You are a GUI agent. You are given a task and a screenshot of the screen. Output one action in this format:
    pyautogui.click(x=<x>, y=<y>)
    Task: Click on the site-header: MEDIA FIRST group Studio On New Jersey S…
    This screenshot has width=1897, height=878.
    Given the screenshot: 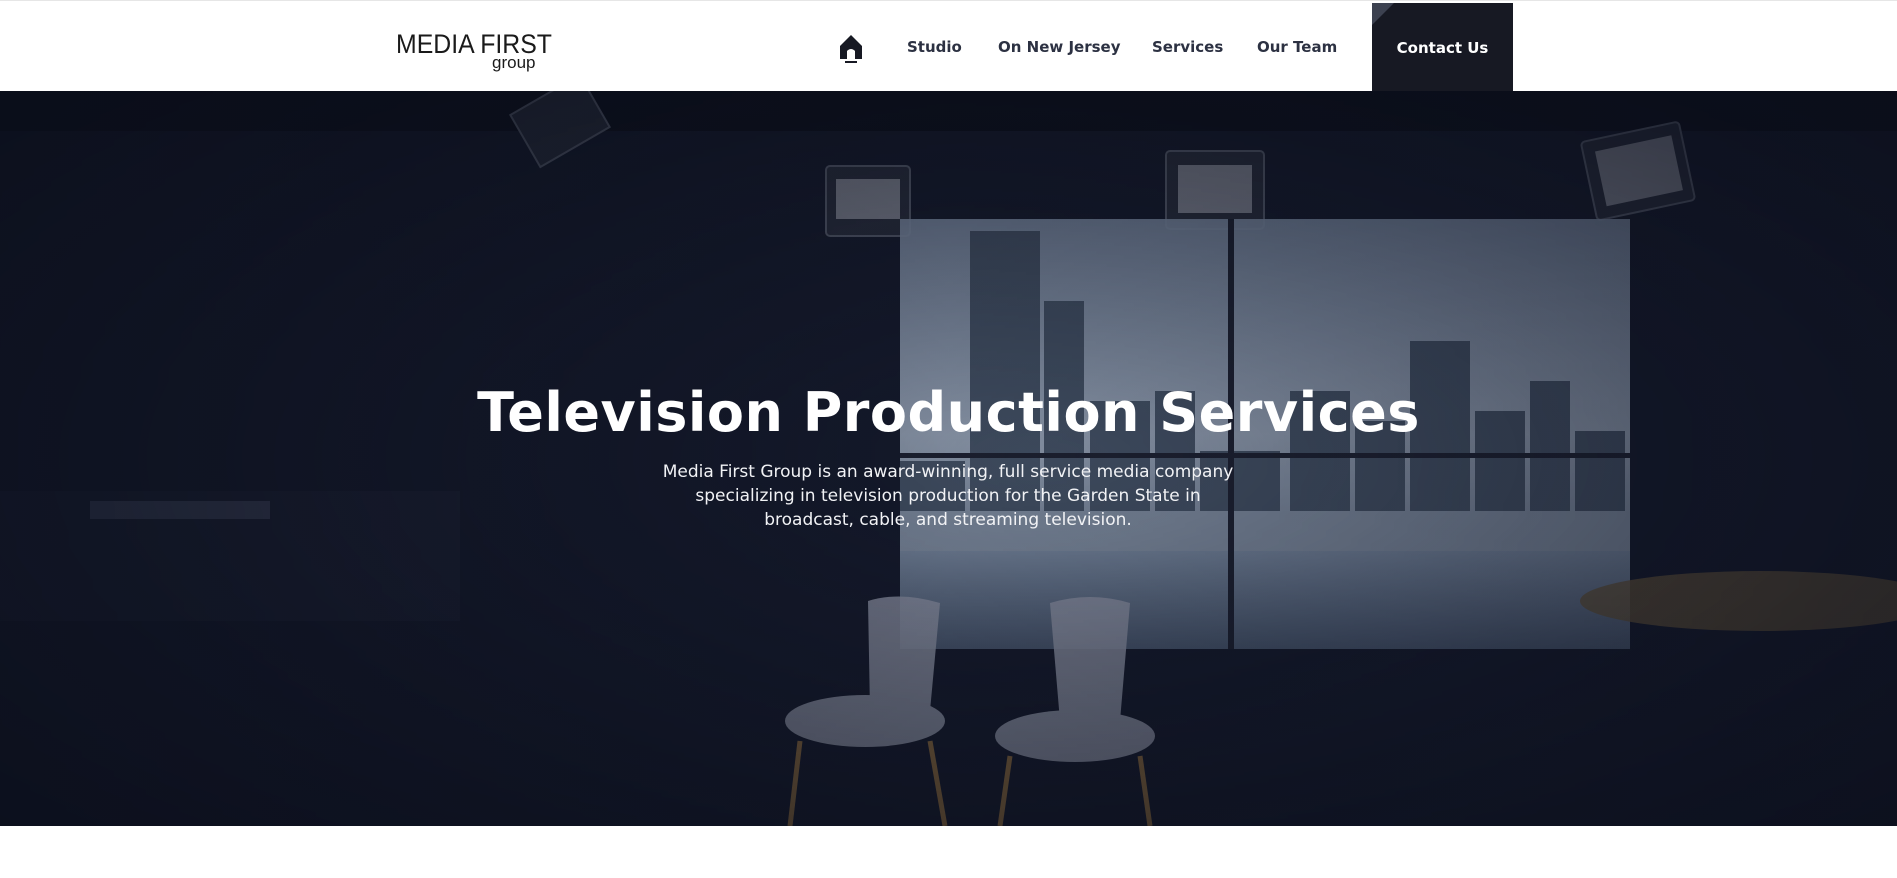 What is the action you would take?
    pyautogui.click(x=948, y=46)
    